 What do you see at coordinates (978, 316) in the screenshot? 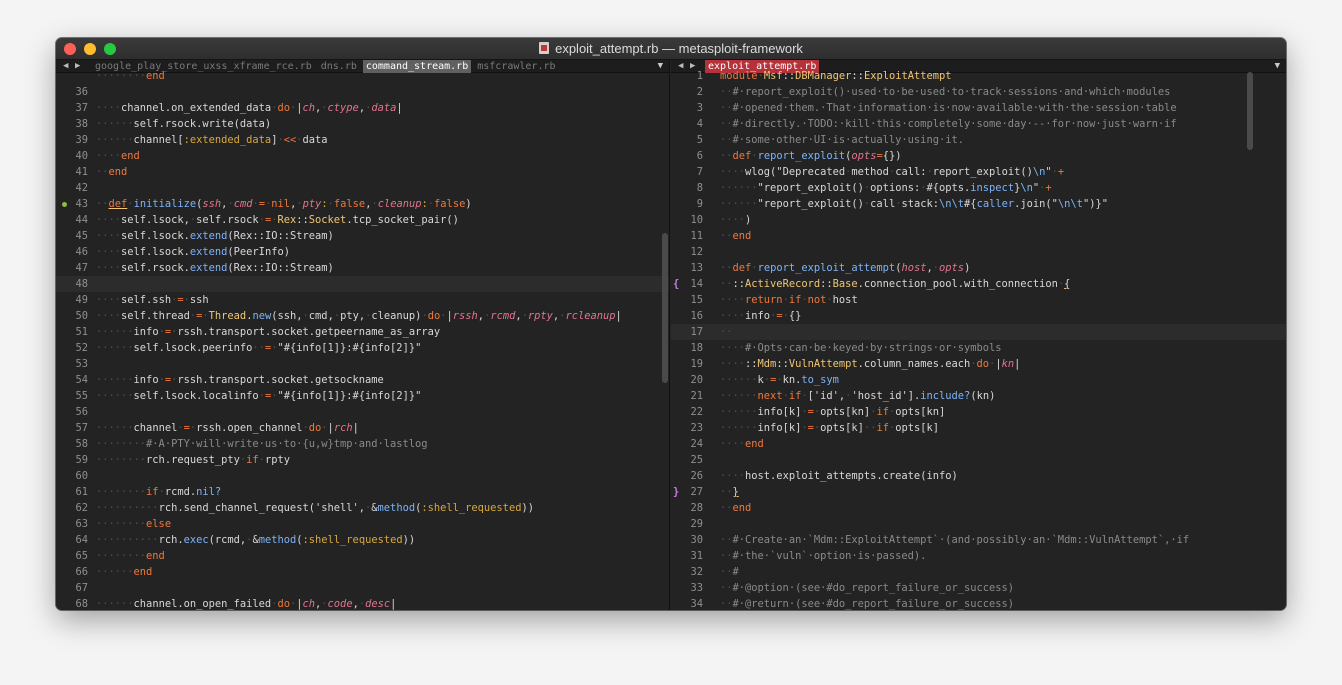
I see `code-line: 16 ····info·=·{}` at bounding box center [978, 316].